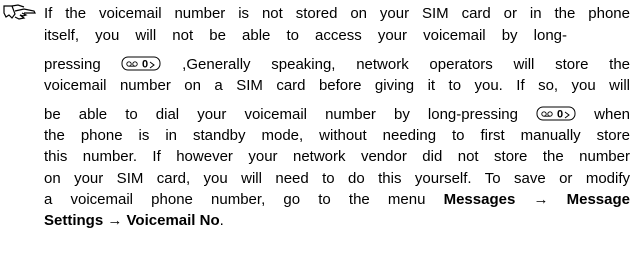  What do you see at coordinates (235, 199) in the screenshot?
I see `menu-path-intro: a voicemail phone number, go to the menu` at bounding box center [235, 199].